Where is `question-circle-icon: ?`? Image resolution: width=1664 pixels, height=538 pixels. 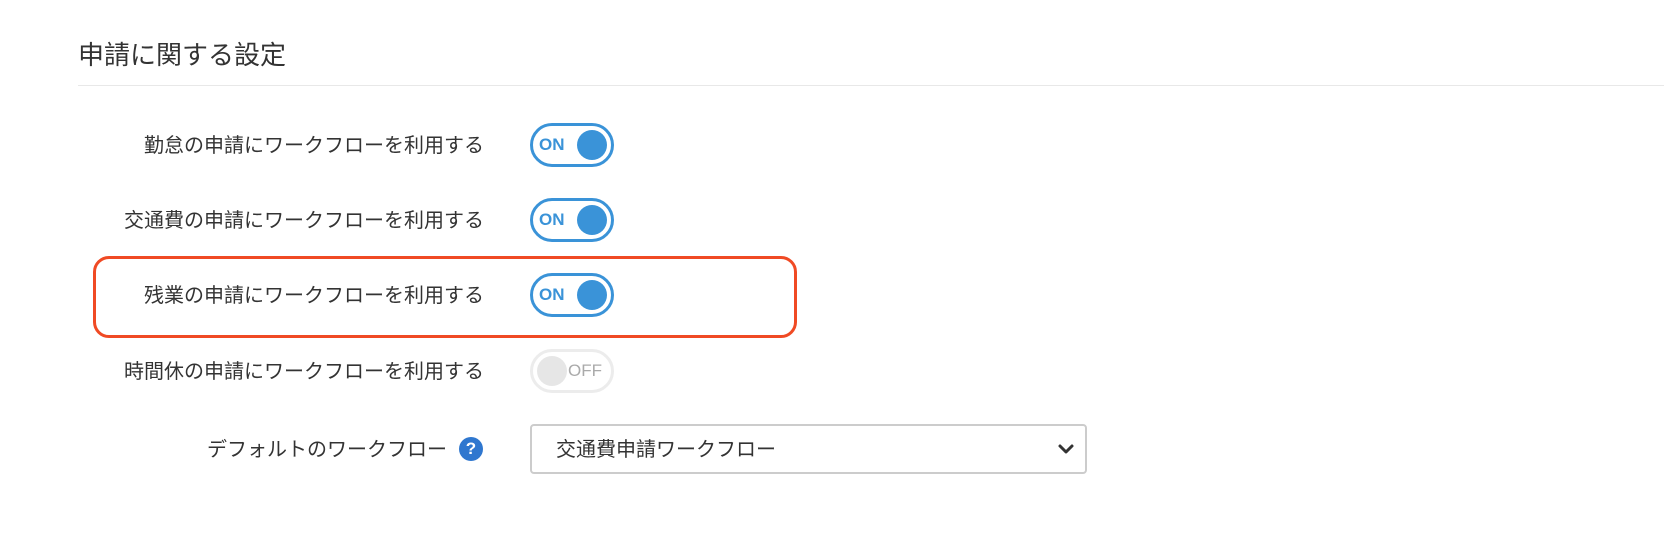 question-circle-icon: ? is located at coordinates (471, 449).